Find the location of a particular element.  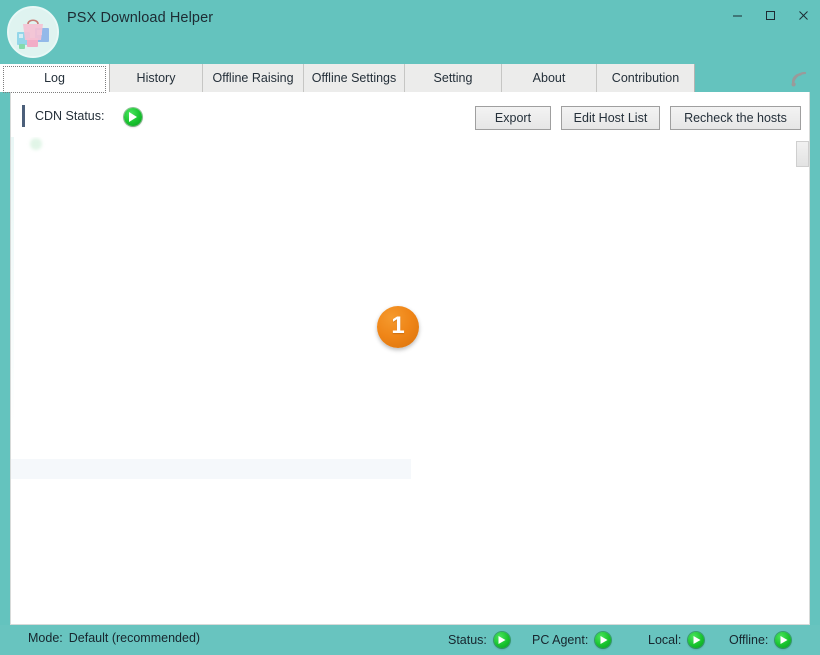

maximize-icon is located at coordinates (770, 15).